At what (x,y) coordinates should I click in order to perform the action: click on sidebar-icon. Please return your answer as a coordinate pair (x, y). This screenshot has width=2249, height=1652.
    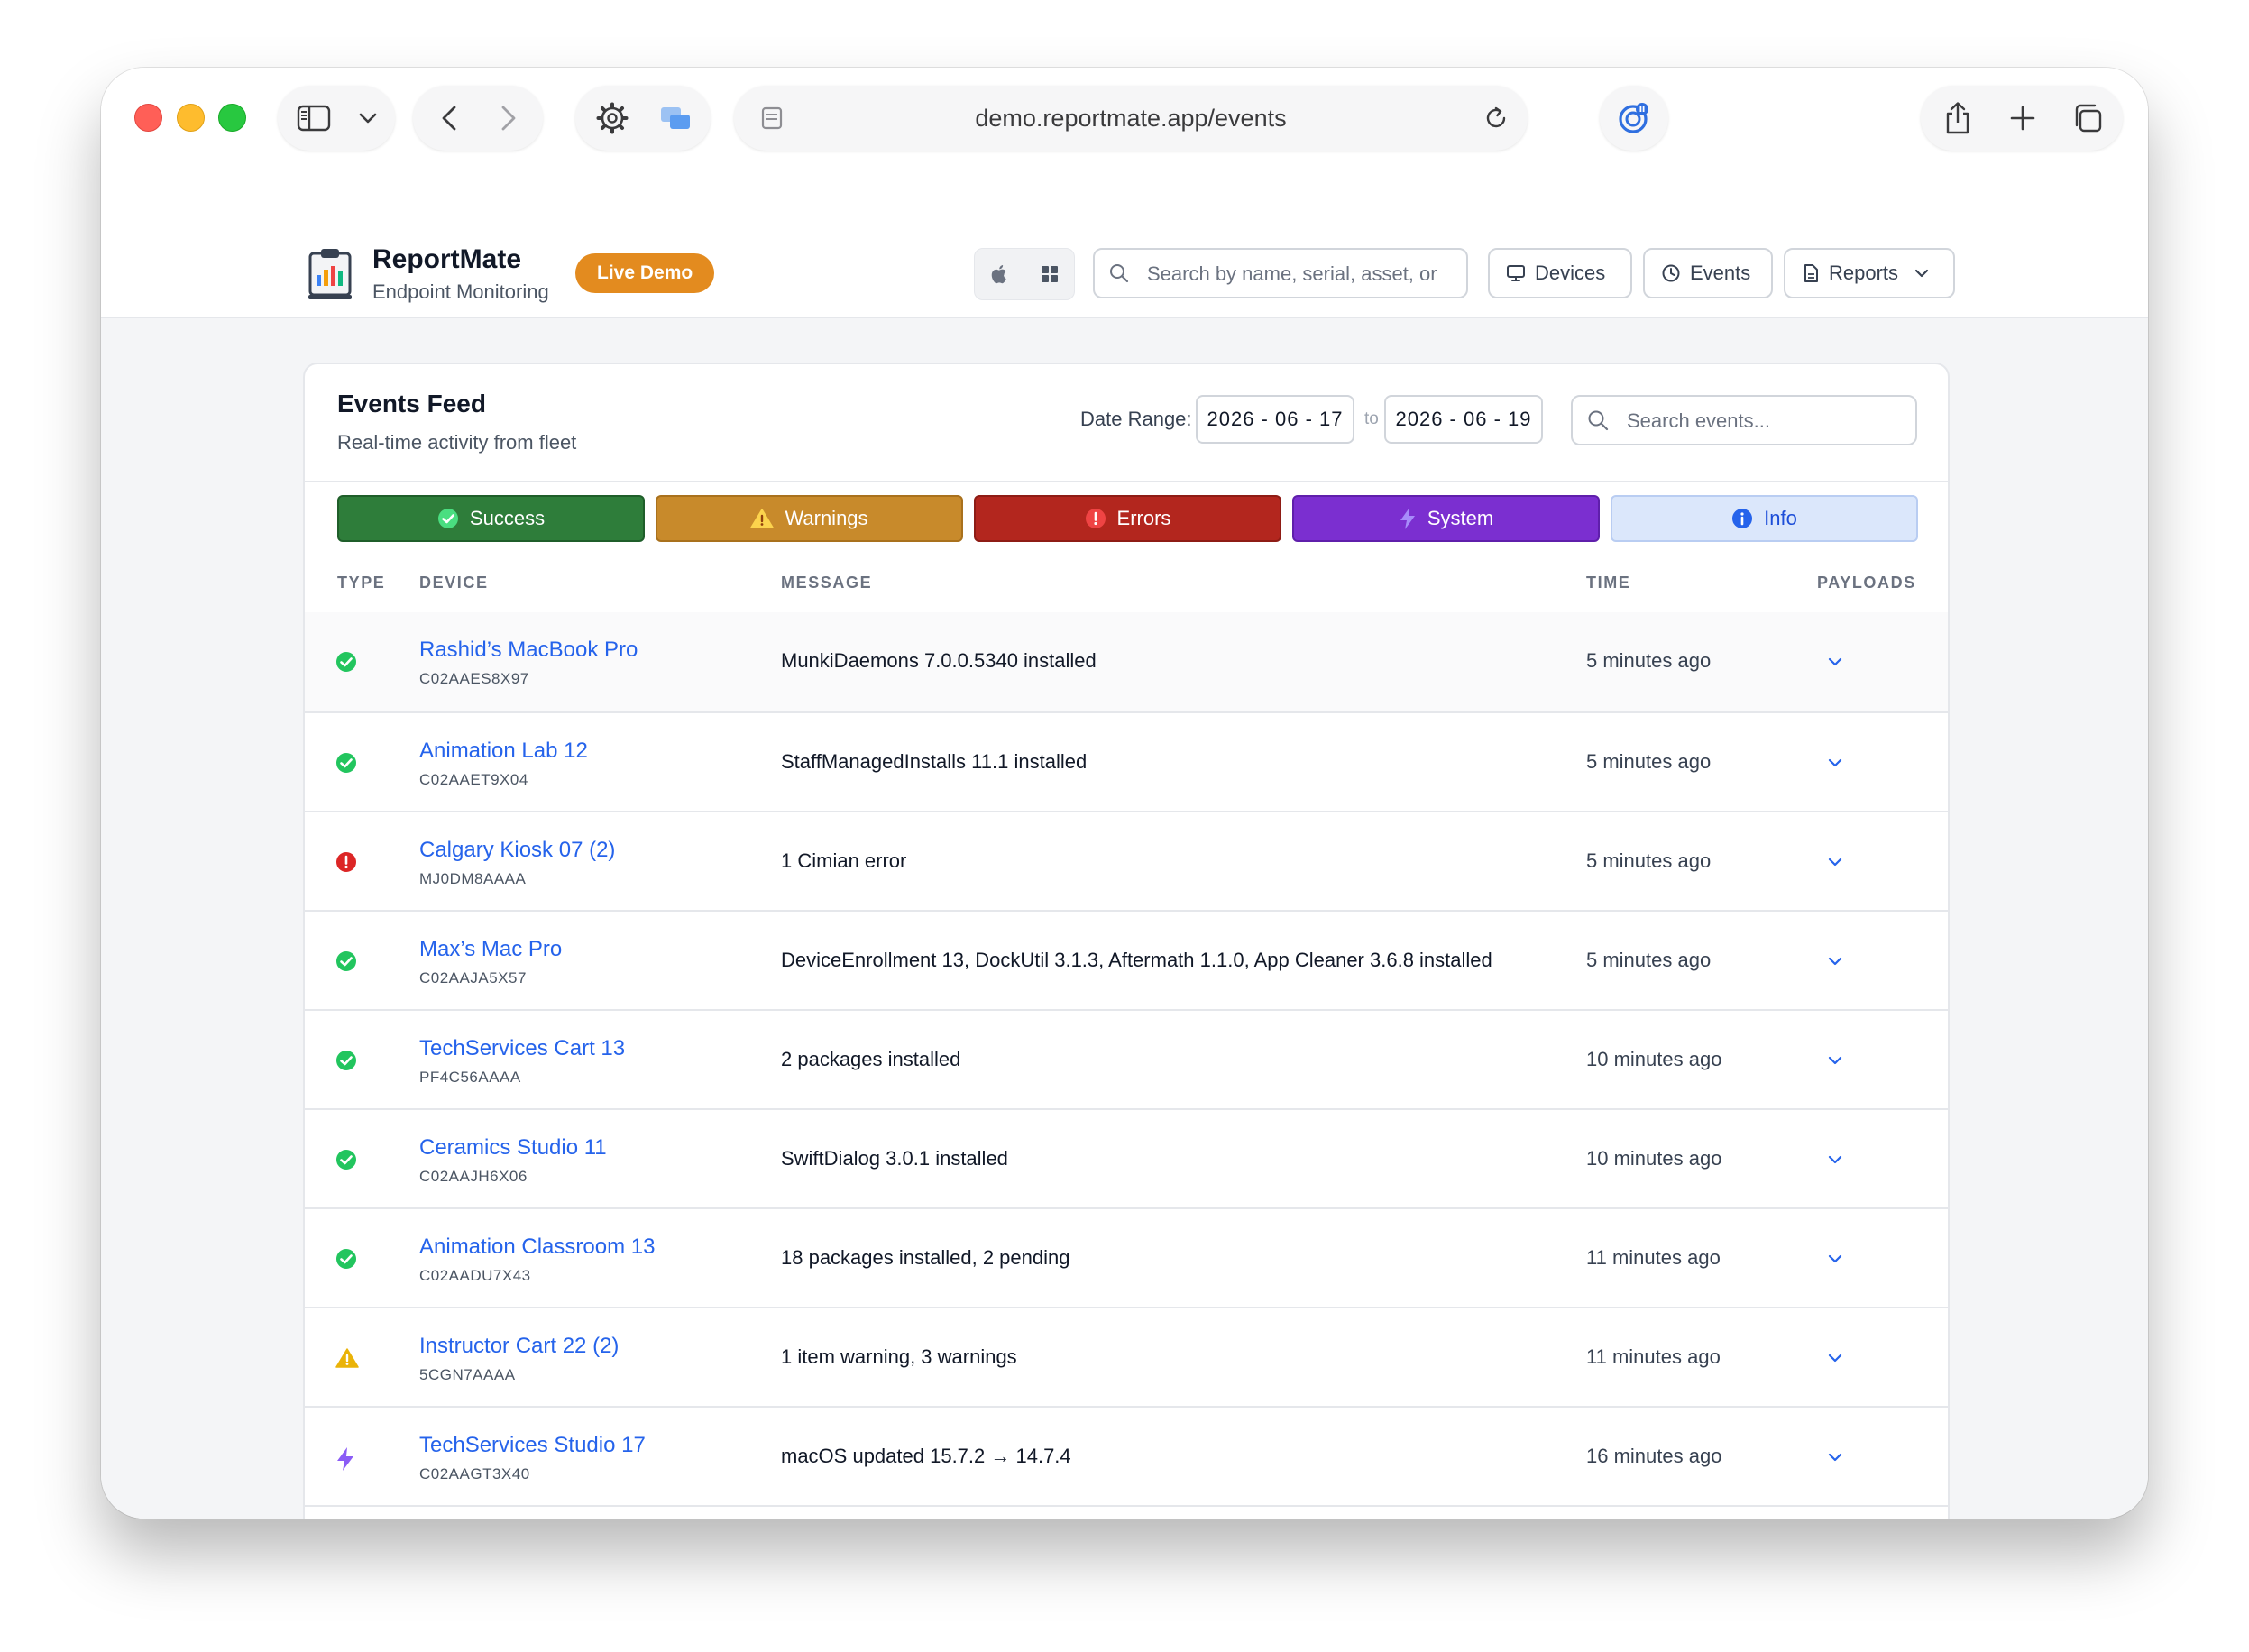
    Looking at the image, I should click on (314, 118).